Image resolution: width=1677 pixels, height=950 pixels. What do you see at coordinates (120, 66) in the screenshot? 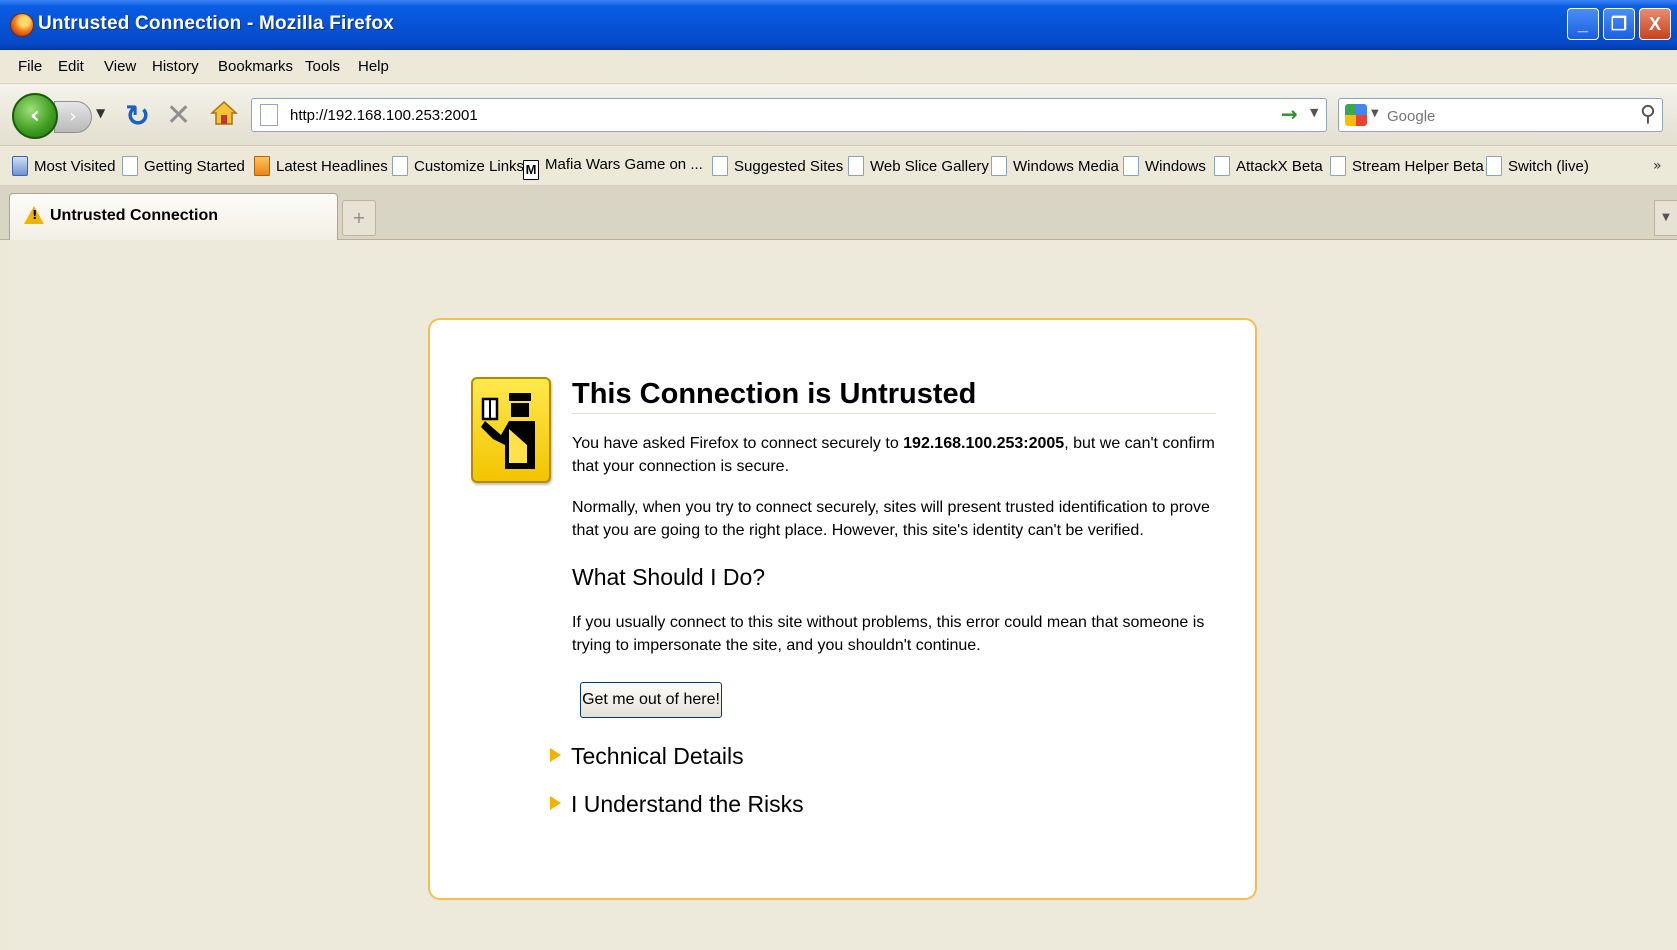
I see `menu-view: View` at bounding box center [120, 66].